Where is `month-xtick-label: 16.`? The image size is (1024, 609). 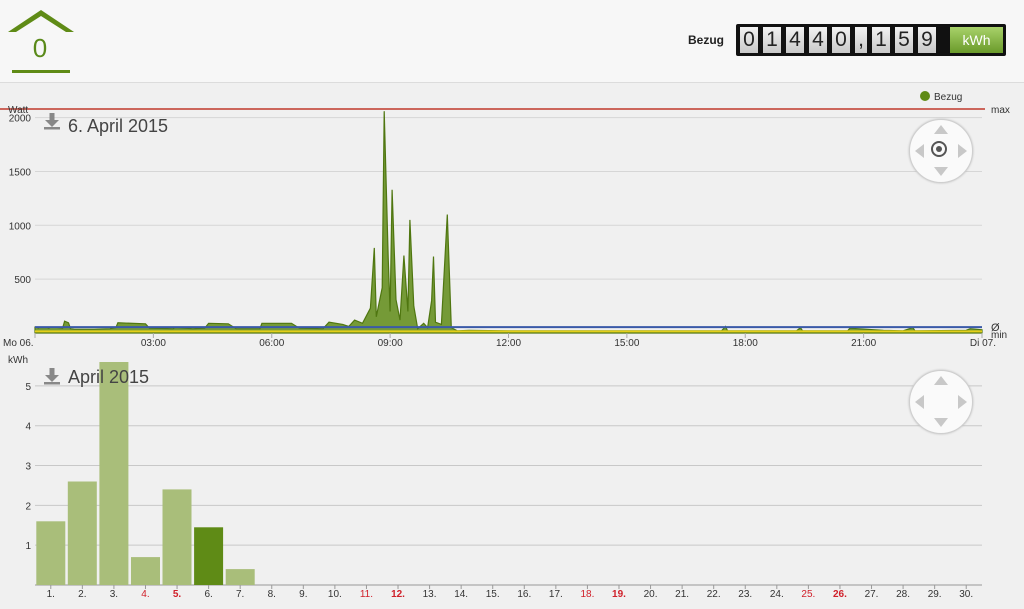 month-xtick-label: 16. is located at coordinates (524, 594).